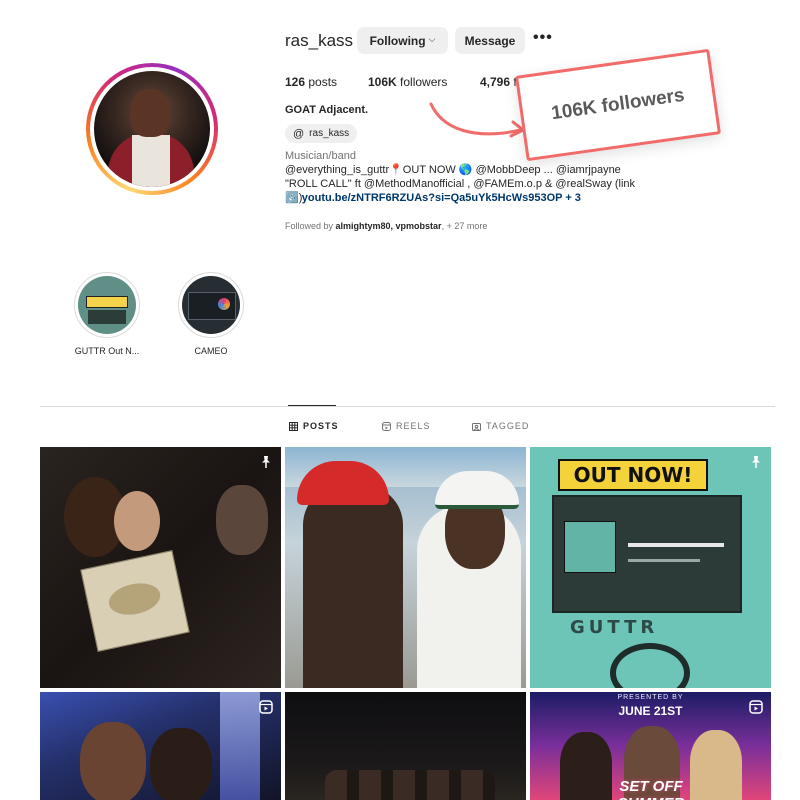 Image resolution: width=800 pixels, height=800 pixels. Describe the element at coordinates (614, 627) in the screenshot. I see `post-title-text: GUTTR` at that location.